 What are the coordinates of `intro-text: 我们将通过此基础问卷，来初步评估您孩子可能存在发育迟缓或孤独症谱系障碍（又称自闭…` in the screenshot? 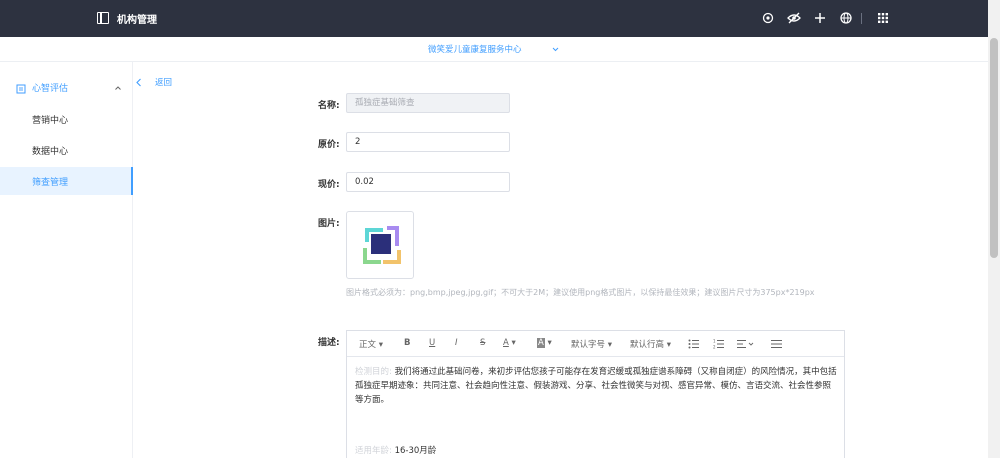 It's located at (596, 386).